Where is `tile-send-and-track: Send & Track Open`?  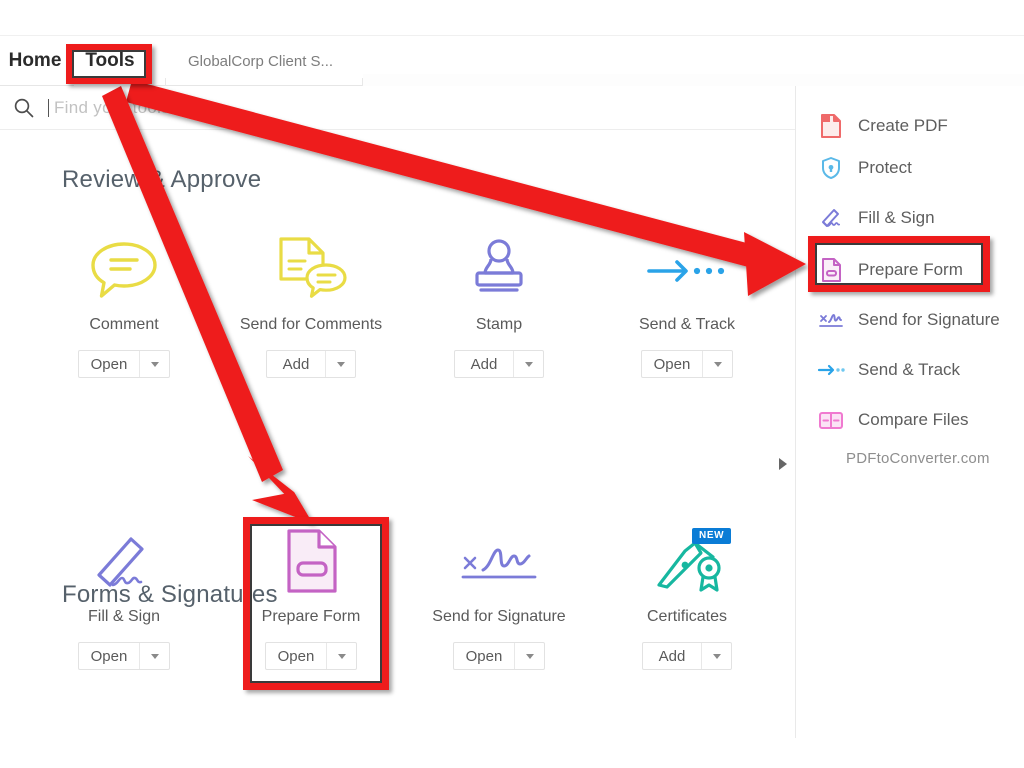 tile-send-and-track: Send & Track Open is located at coordinates (687, 315).